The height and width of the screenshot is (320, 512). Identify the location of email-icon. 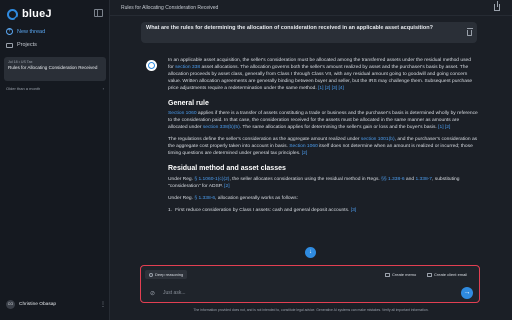
(429, 274).